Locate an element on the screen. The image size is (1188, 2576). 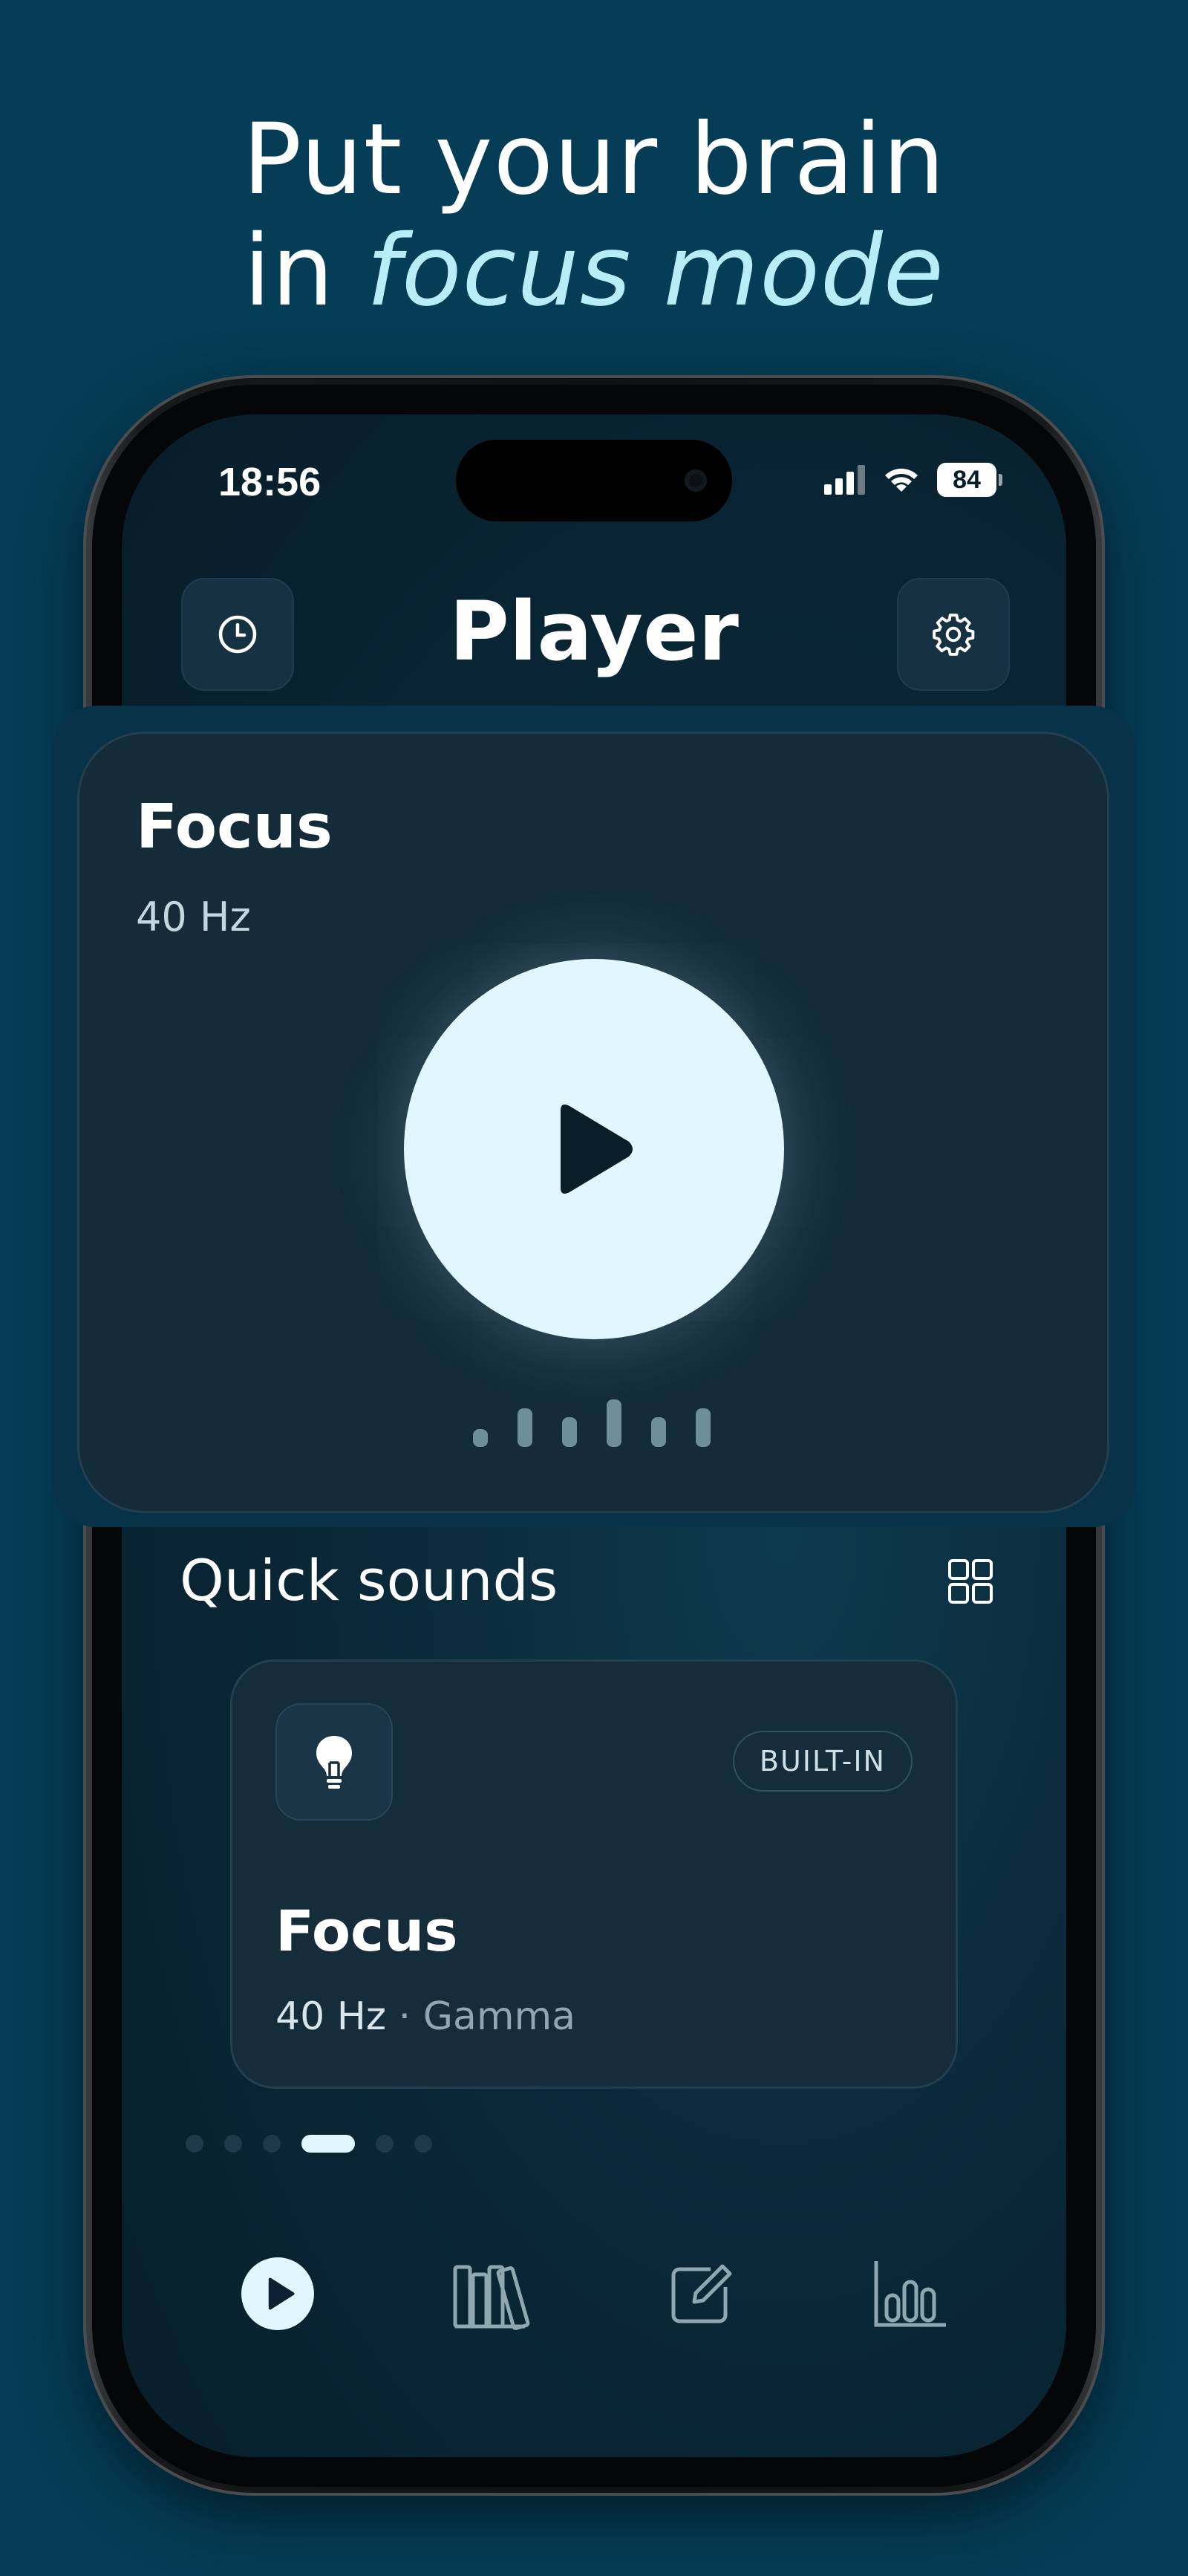
front-camera is located at coordinates (696, 481).